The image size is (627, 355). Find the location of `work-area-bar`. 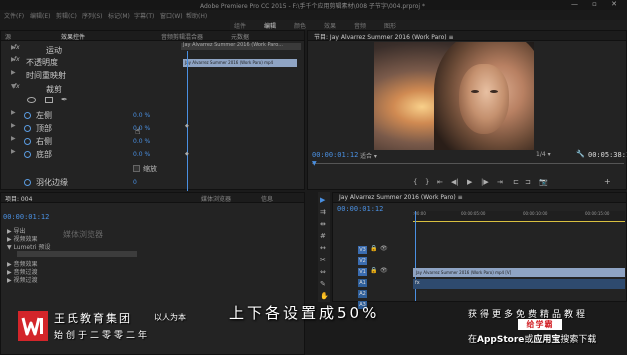

work-area-bar is located at coordinates (519, 221).